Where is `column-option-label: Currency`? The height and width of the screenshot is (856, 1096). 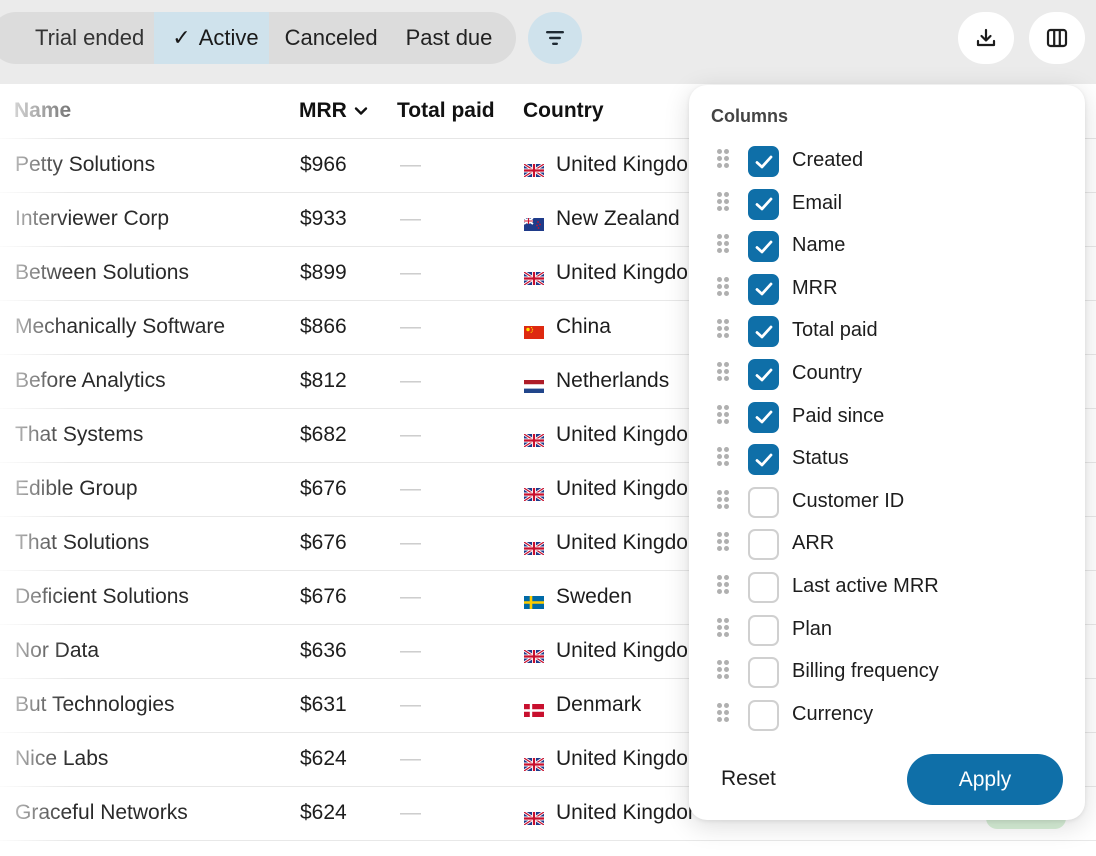
column-option-label: Currency is located at coordinates (833, 713).